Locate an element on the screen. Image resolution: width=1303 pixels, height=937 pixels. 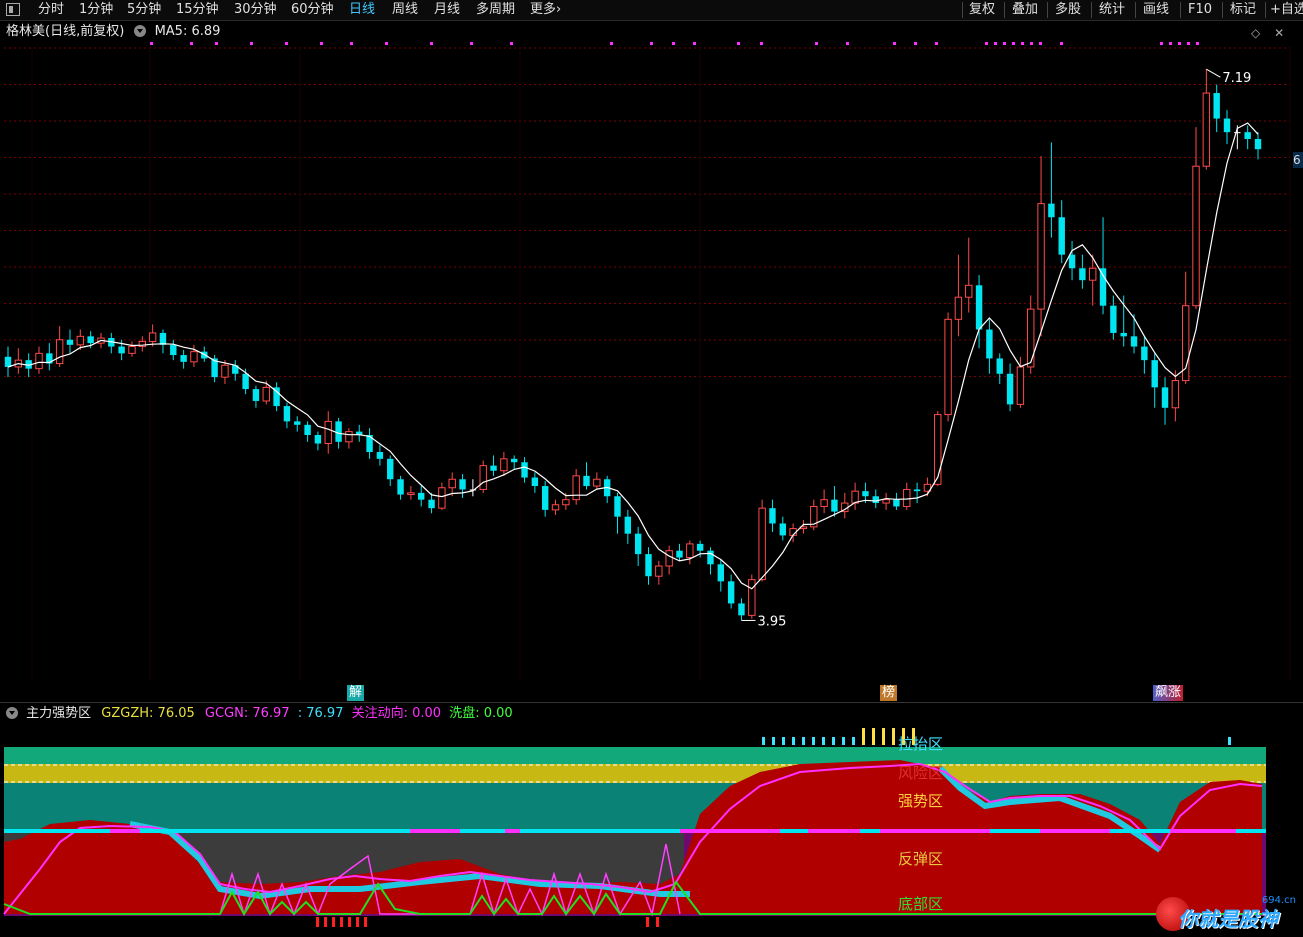
more-label: 更多 is located at coordinates (543, 9).